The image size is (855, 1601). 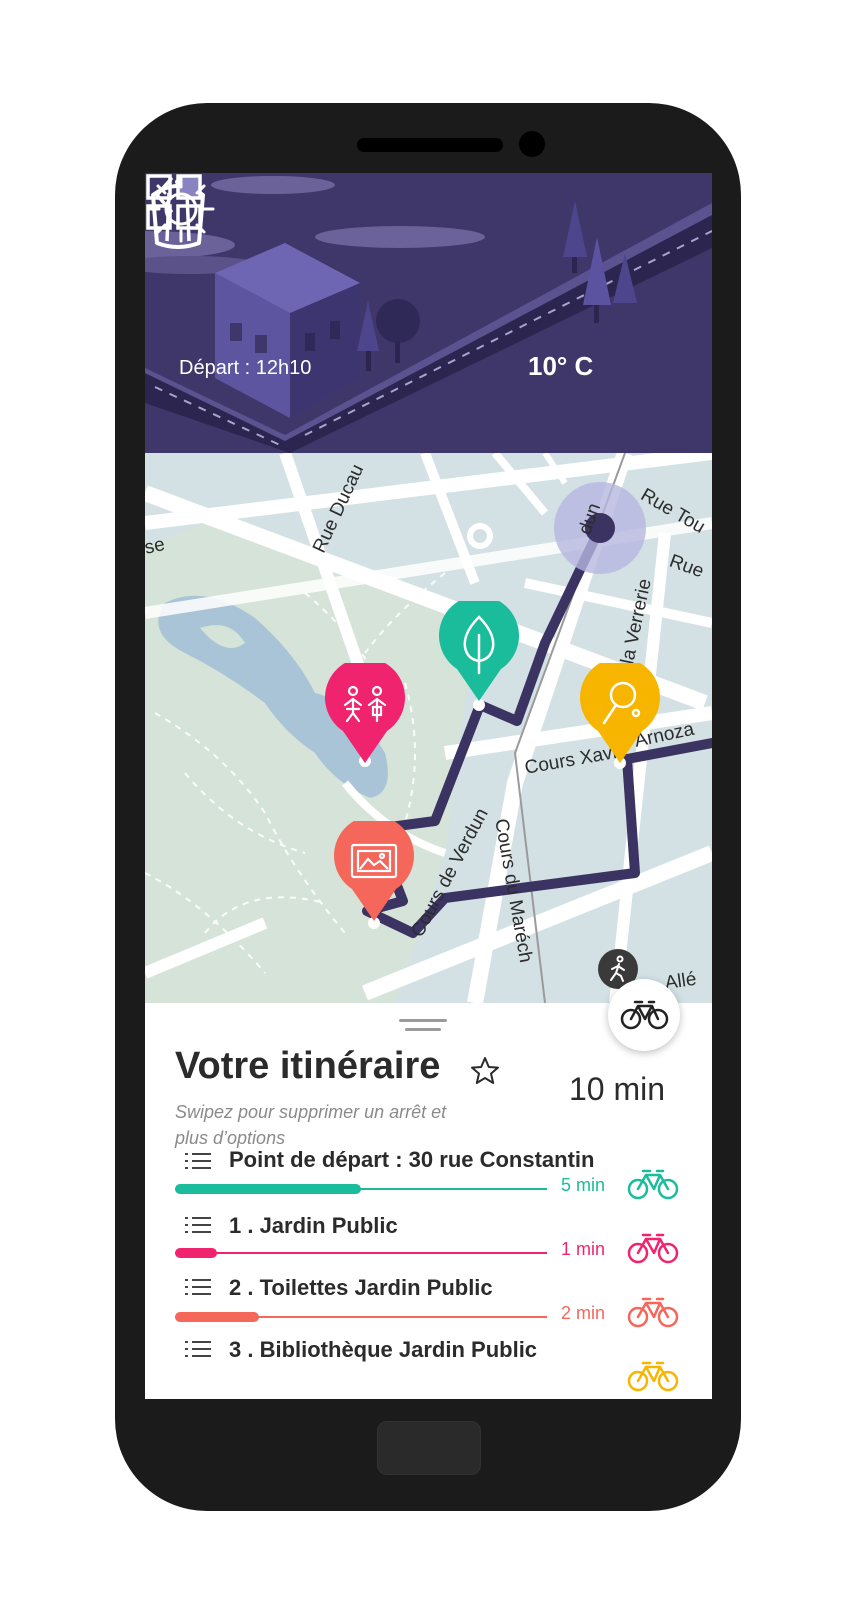 I want to click on home-button, so click(x=429, y=1448).